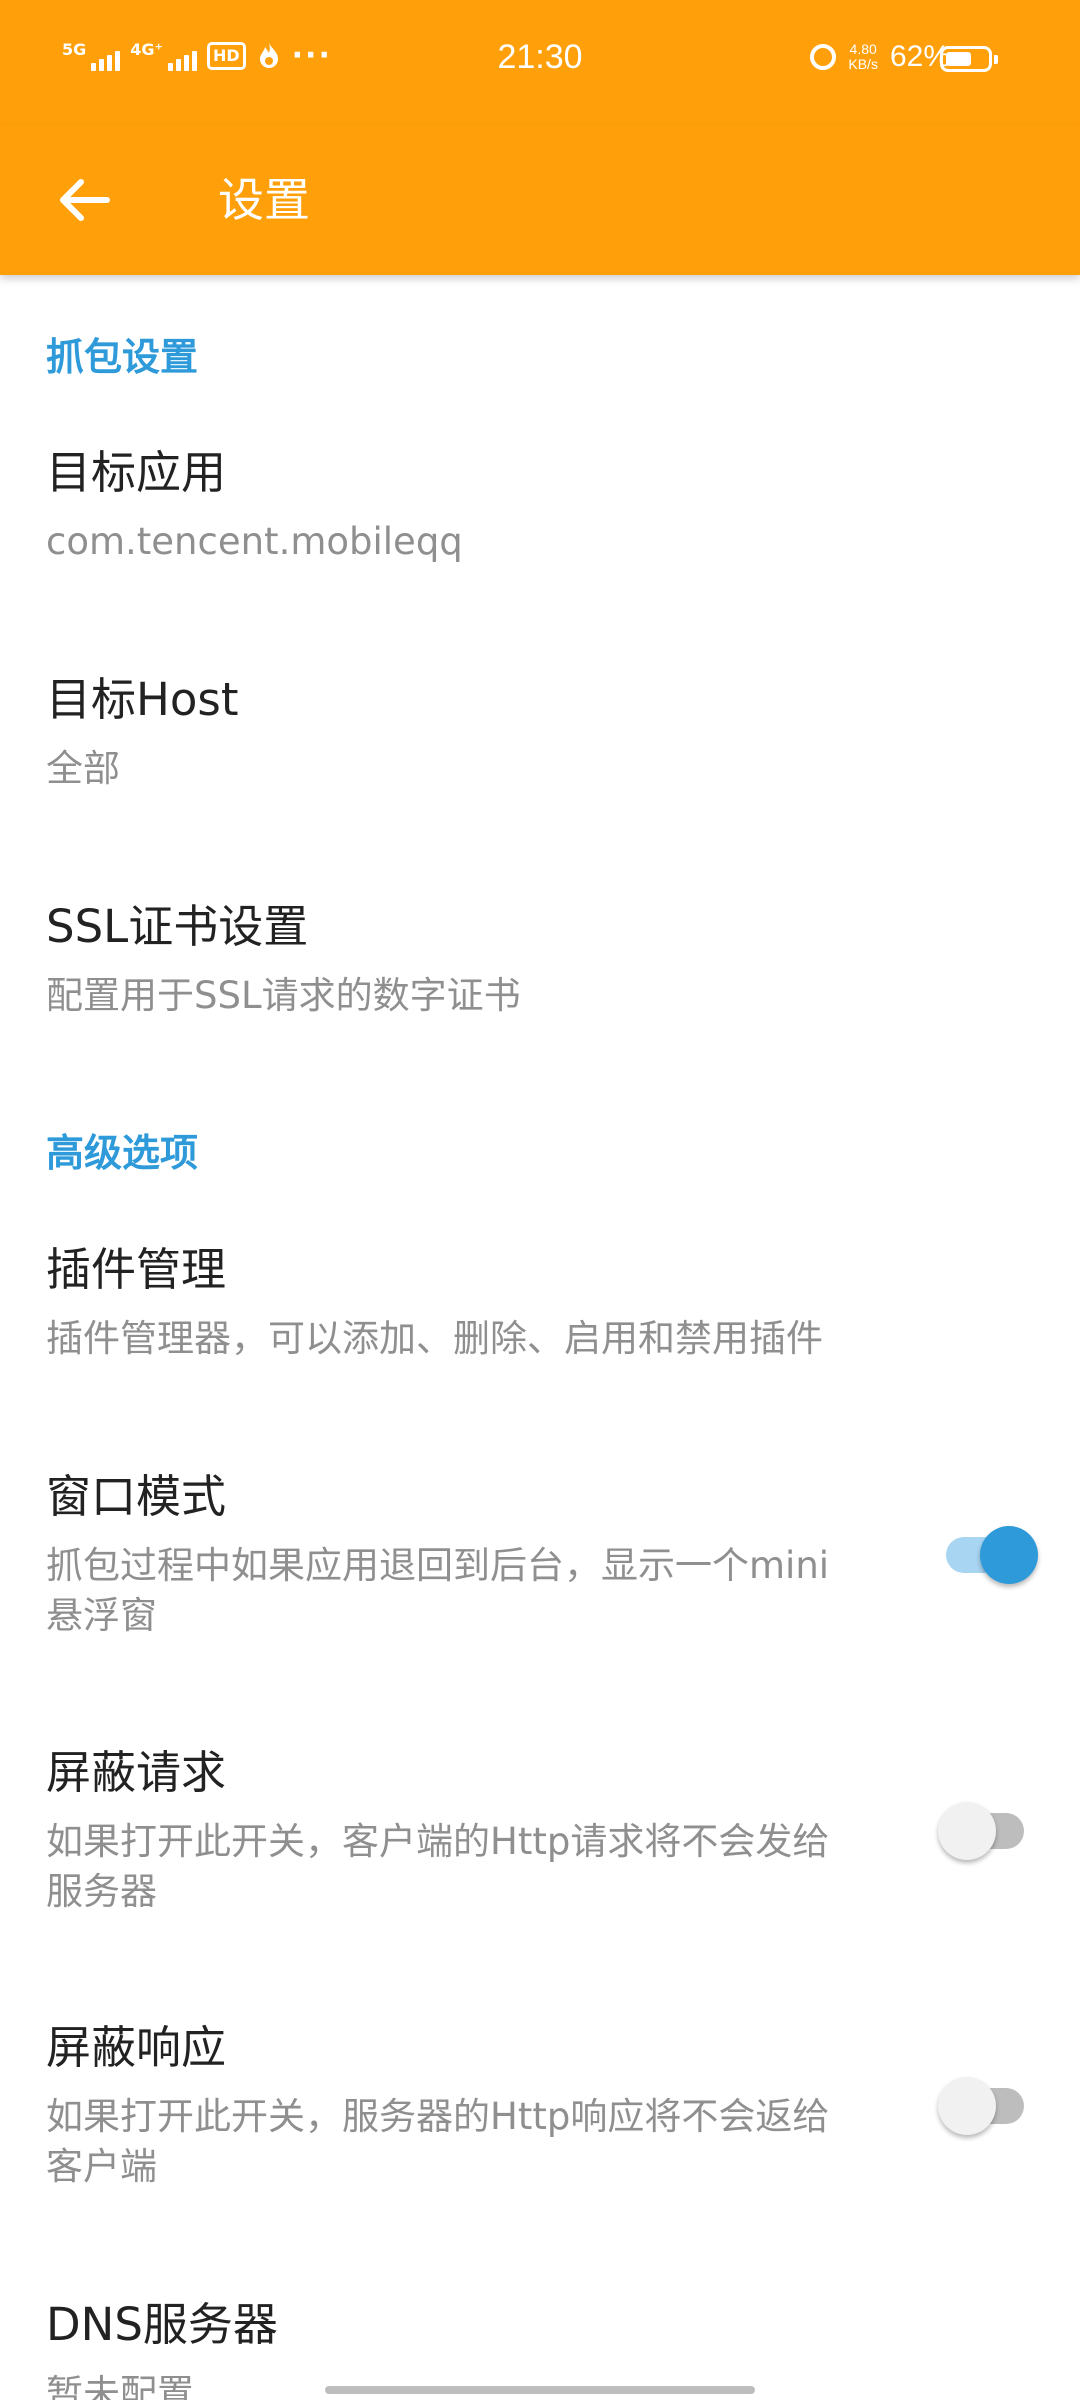 This screenshot has height=2400, width=1080. What do you see at coordinates (122, 357) in the screenshot?
I see `section-title-capture: 抓包设置` at bounding box center [122, 357].